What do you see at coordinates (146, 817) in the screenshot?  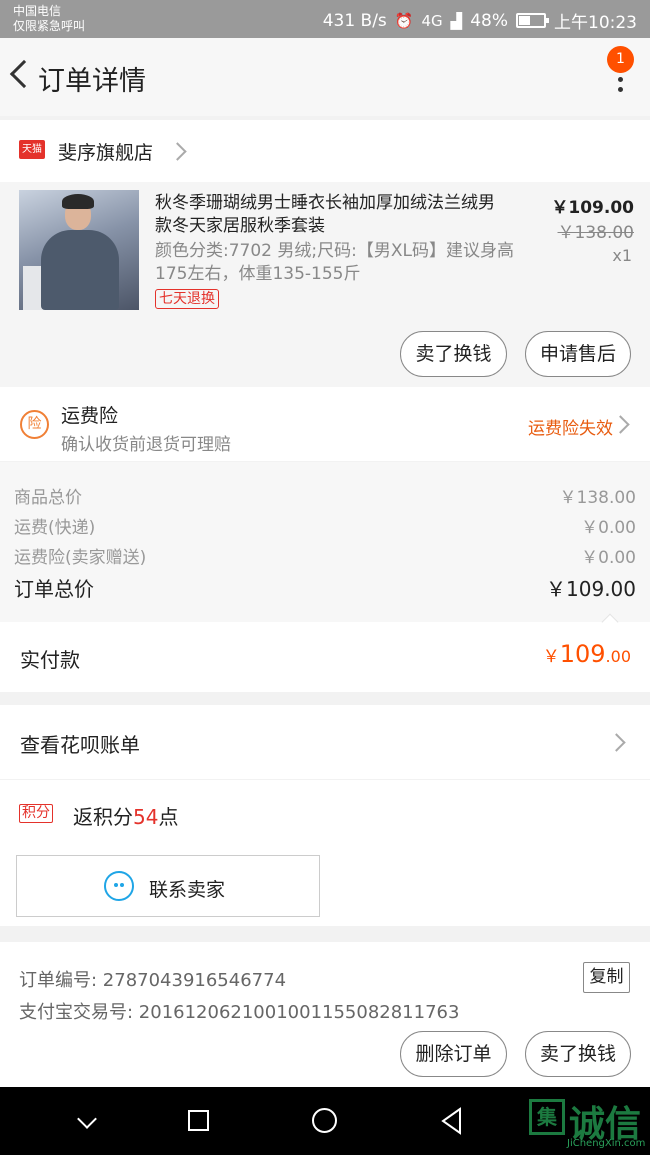 I see `points-count: 54` at bounding box center [146, 817].